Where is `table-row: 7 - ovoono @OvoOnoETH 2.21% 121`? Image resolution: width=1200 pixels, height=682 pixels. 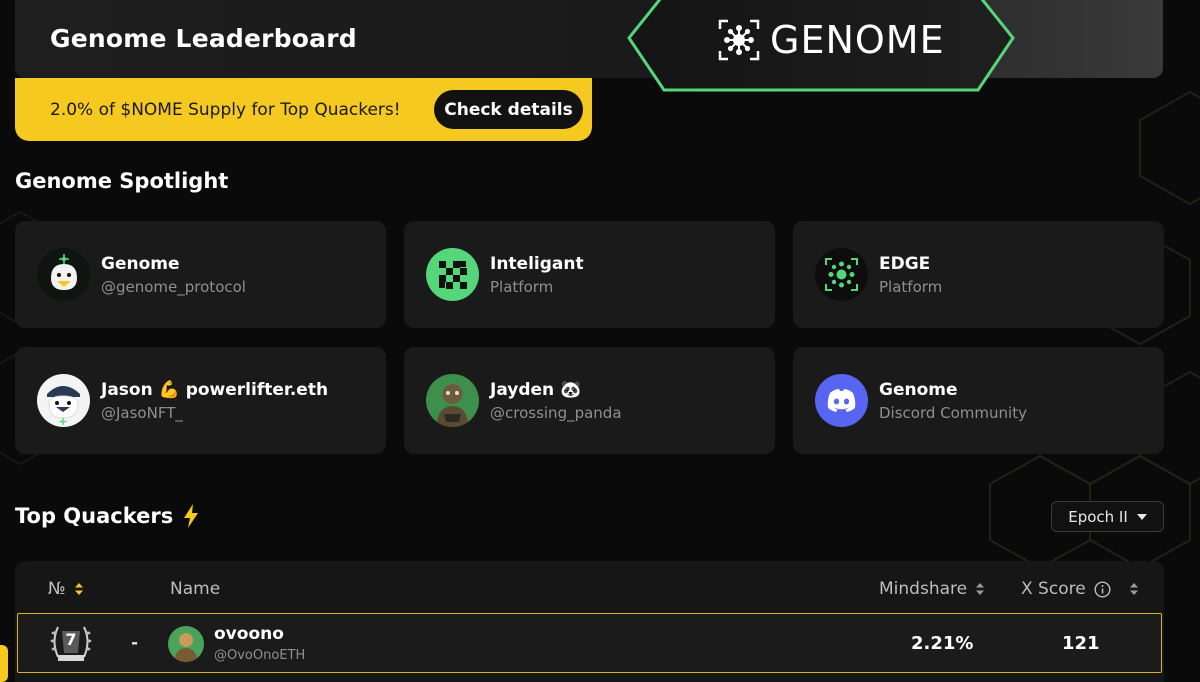
table-row: 7 - ovoono @OvoOnoETH 2.21% 121 is located at coordinates (589, 643).